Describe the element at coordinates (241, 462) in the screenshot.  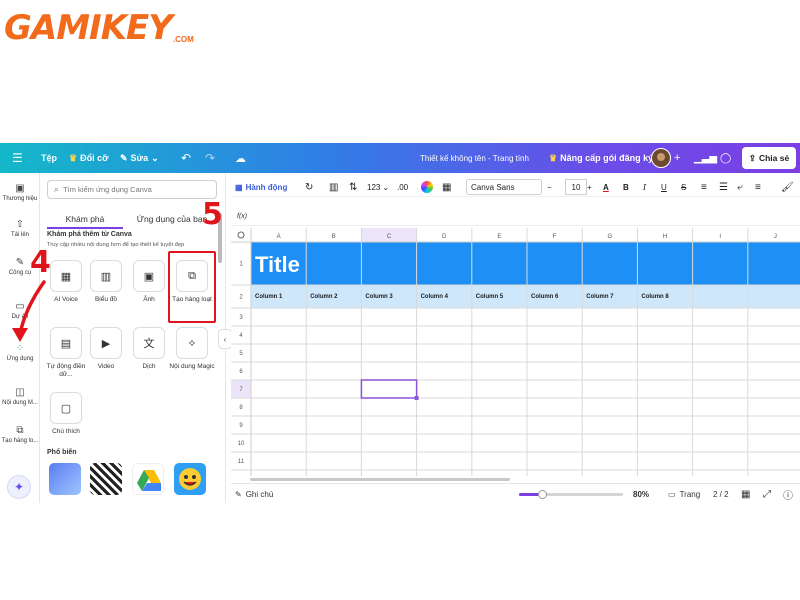
I see `row-header-11: 11` at that location.